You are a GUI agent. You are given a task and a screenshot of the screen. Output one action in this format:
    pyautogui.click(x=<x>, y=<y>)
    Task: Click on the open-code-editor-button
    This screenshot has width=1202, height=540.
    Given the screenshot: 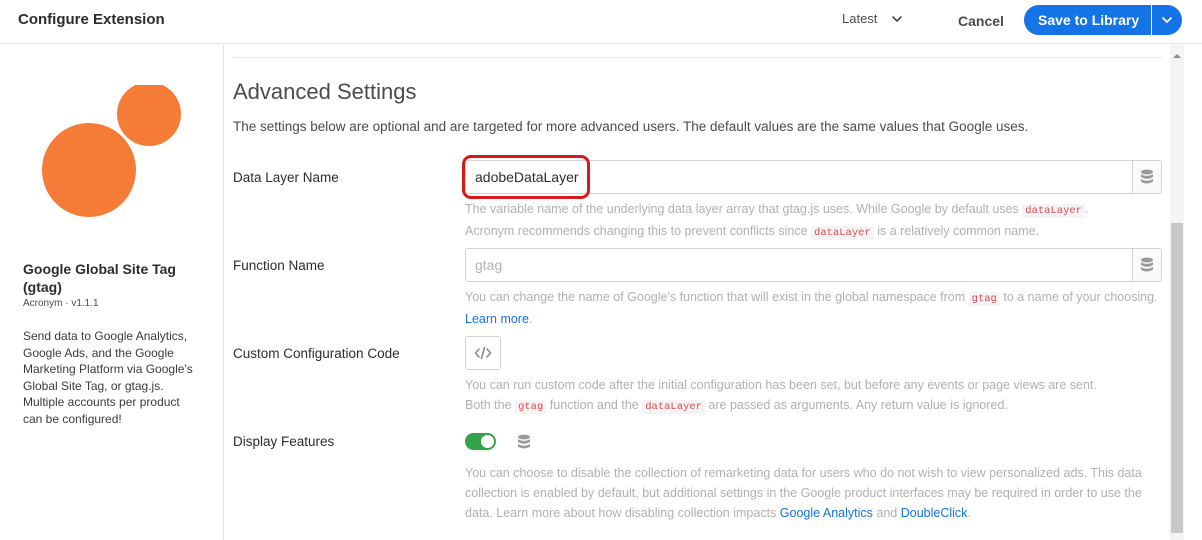 What is the action you would take?
    pyautogui.click(x=483, y=353)
    